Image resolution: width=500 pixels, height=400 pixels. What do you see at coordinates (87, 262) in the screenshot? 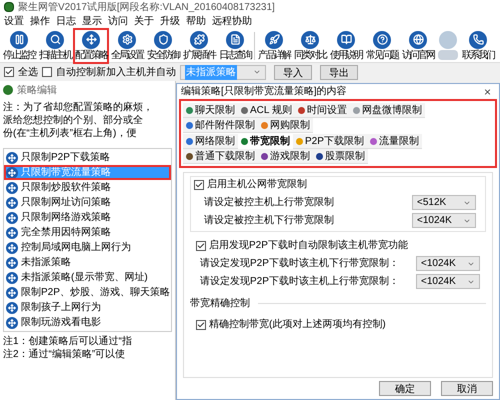
I see `policy-item: 未指派策略` at bounding box center [87, 262].